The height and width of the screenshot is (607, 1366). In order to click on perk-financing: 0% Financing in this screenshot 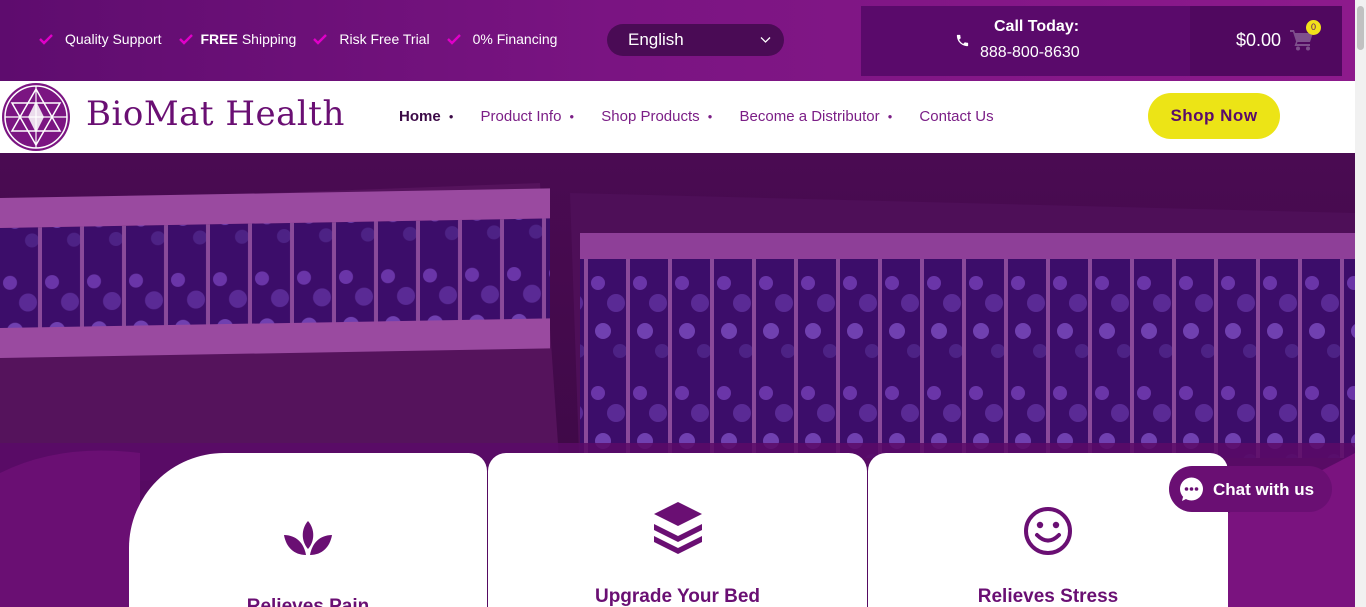, I will do `click(502, 39)`.